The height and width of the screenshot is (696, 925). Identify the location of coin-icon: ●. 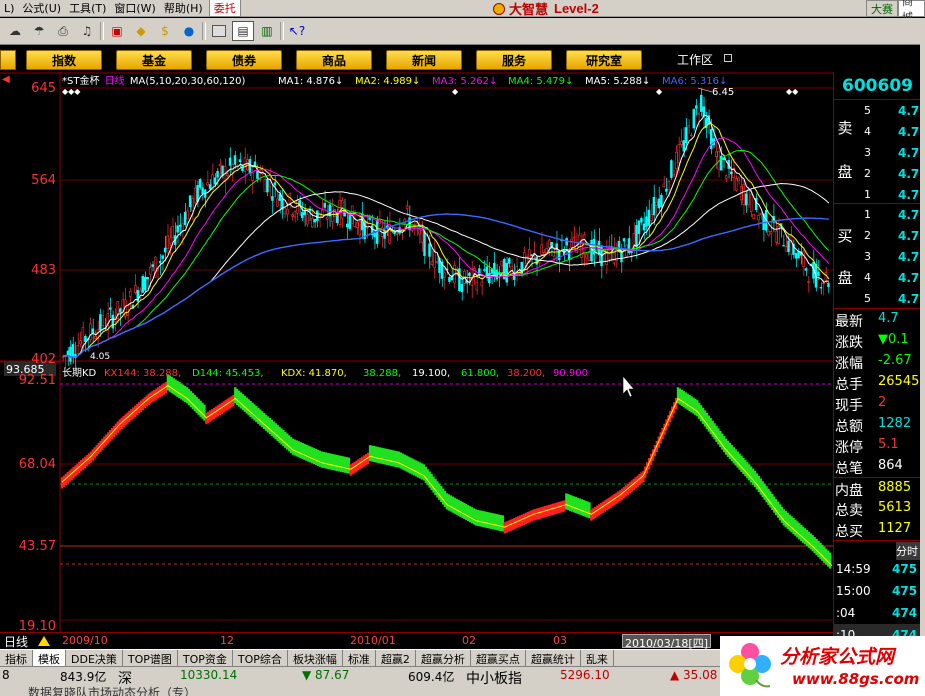
(189, 31).